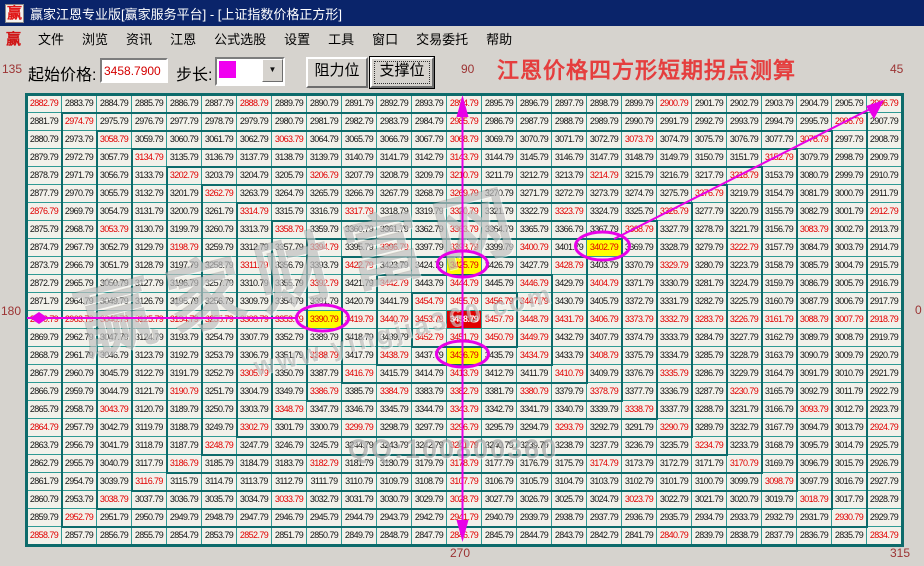 The height and width of the screenshot is (566, 924). Describe the element at coordinates (219, 320) in the screenshot. I see `price-cell: 3255.79` at that location.